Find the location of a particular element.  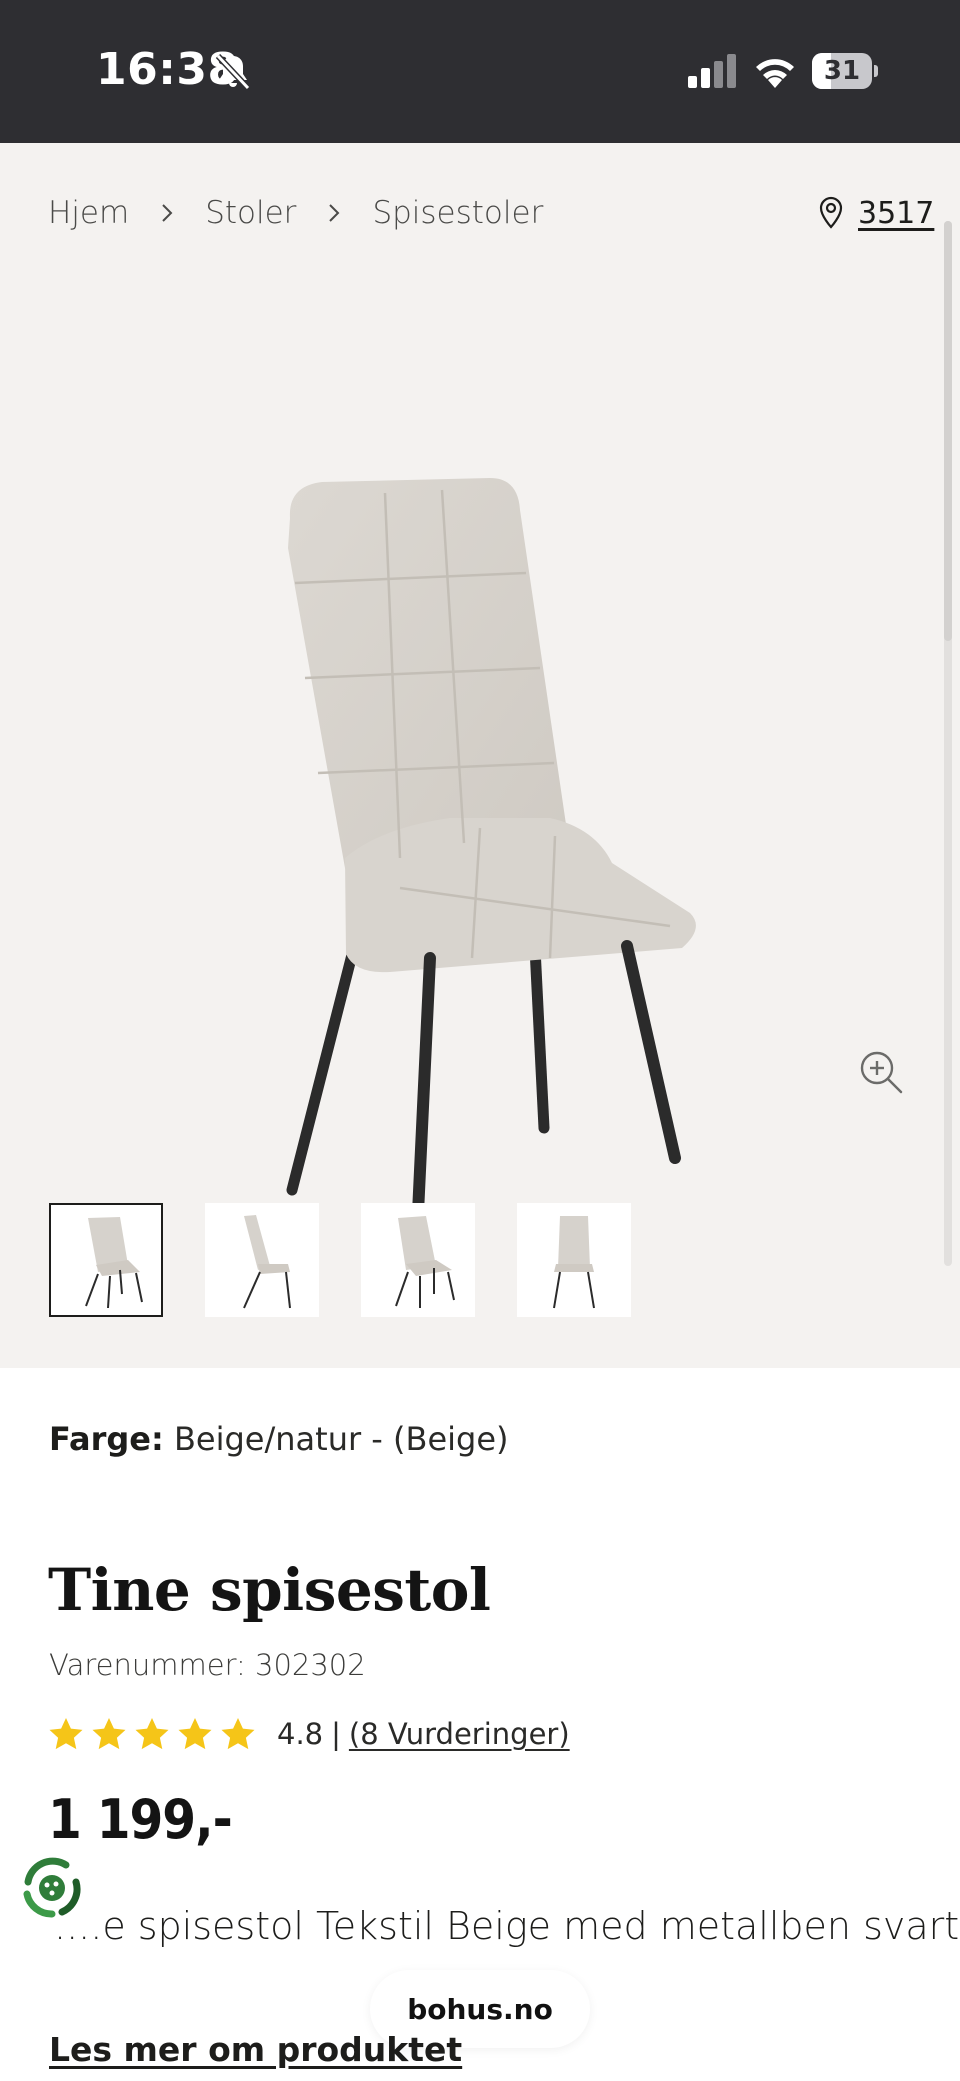

store-selector: 3517 is located at coordinates (876, 213).